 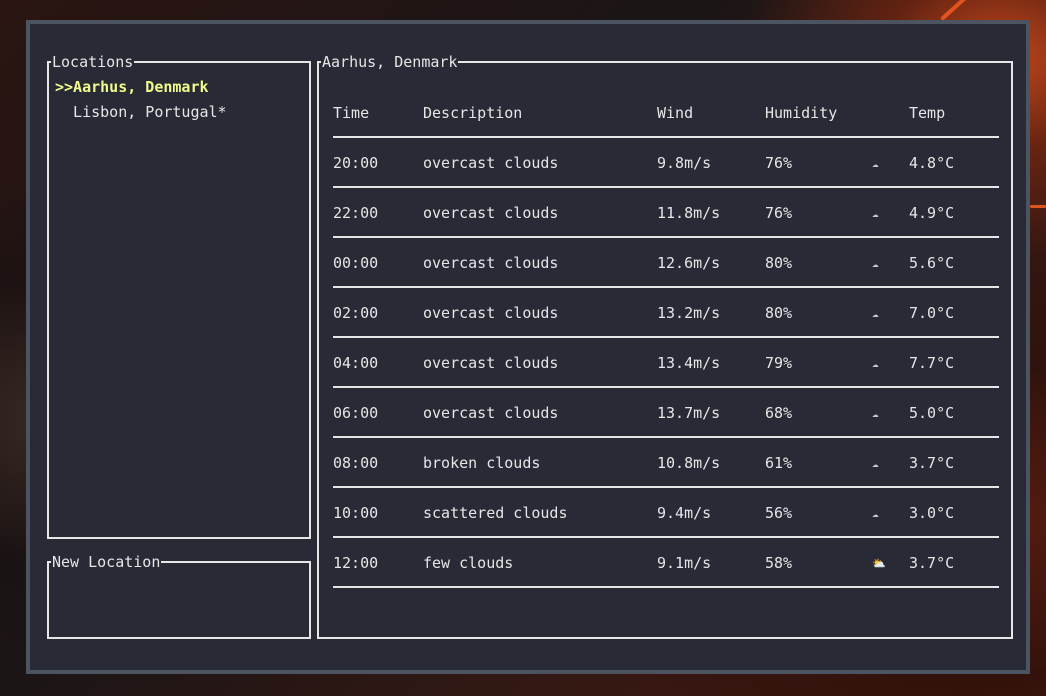 What do you see at coordinates (356, 213) in the screenshot?
I see `time-cell: 22:00` at bounding box center [356, 213].